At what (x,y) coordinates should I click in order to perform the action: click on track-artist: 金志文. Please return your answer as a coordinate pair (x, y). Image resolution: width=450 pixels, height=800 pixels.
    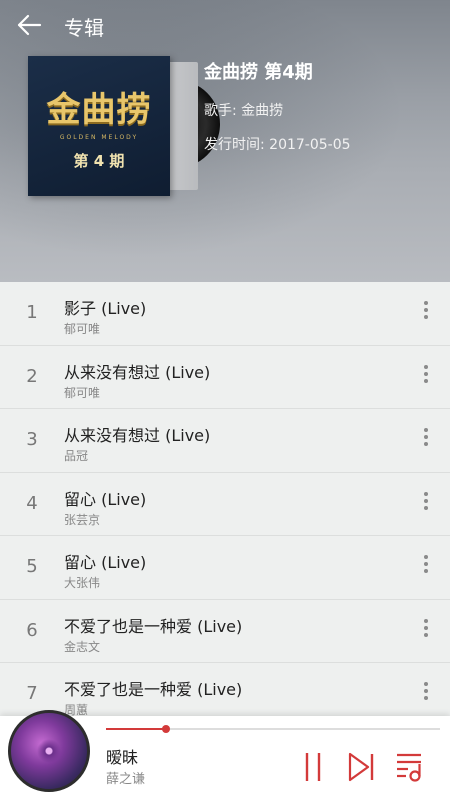
    Looking at the image, I should click on (82, 646).